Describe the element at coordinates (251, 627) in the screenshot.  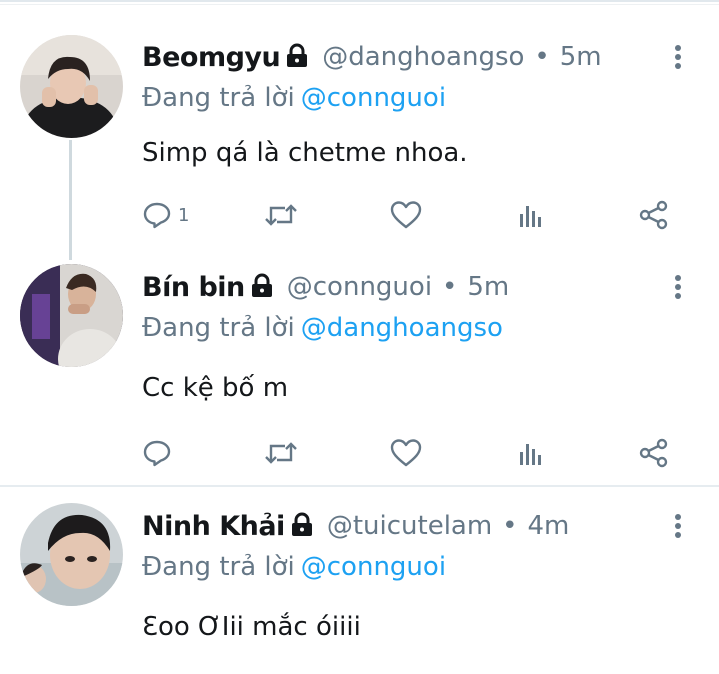
I see `tweet-text: Ɛoo ƠIii mắc óiiii` at that location.